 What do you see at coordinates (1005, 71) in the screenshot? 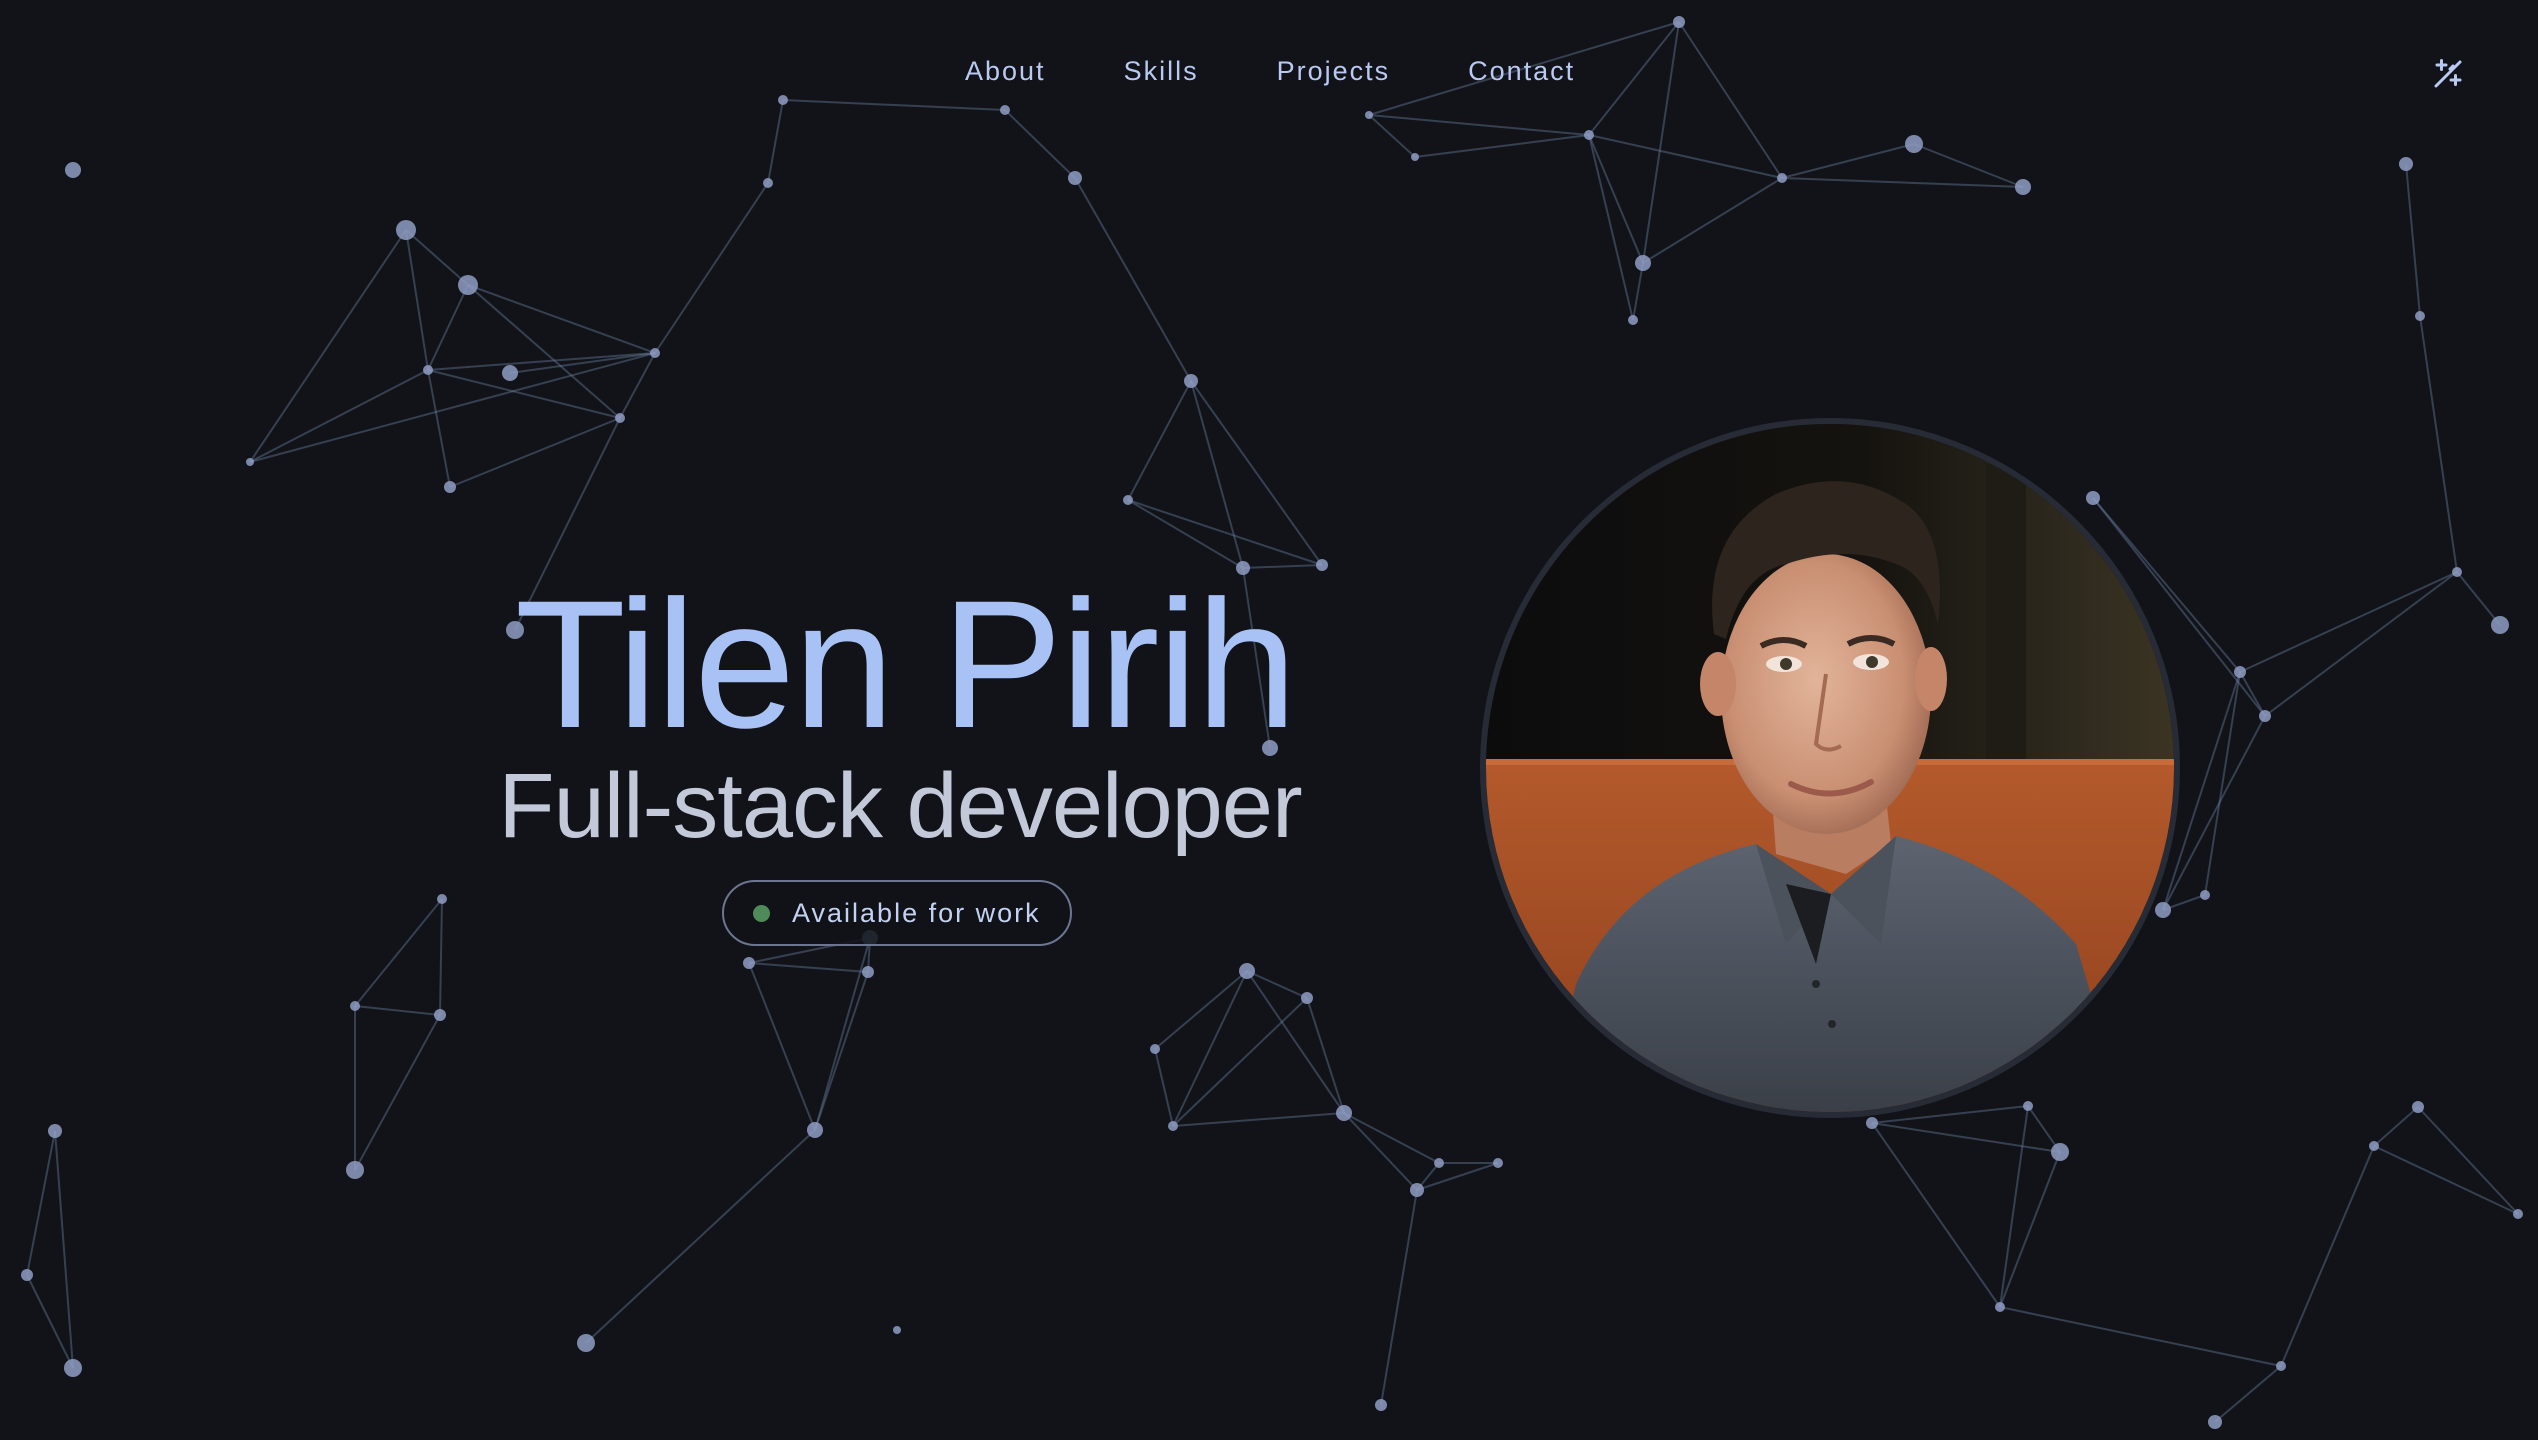
I see `nav-about-link: About` at bounding box center [1005, 71].